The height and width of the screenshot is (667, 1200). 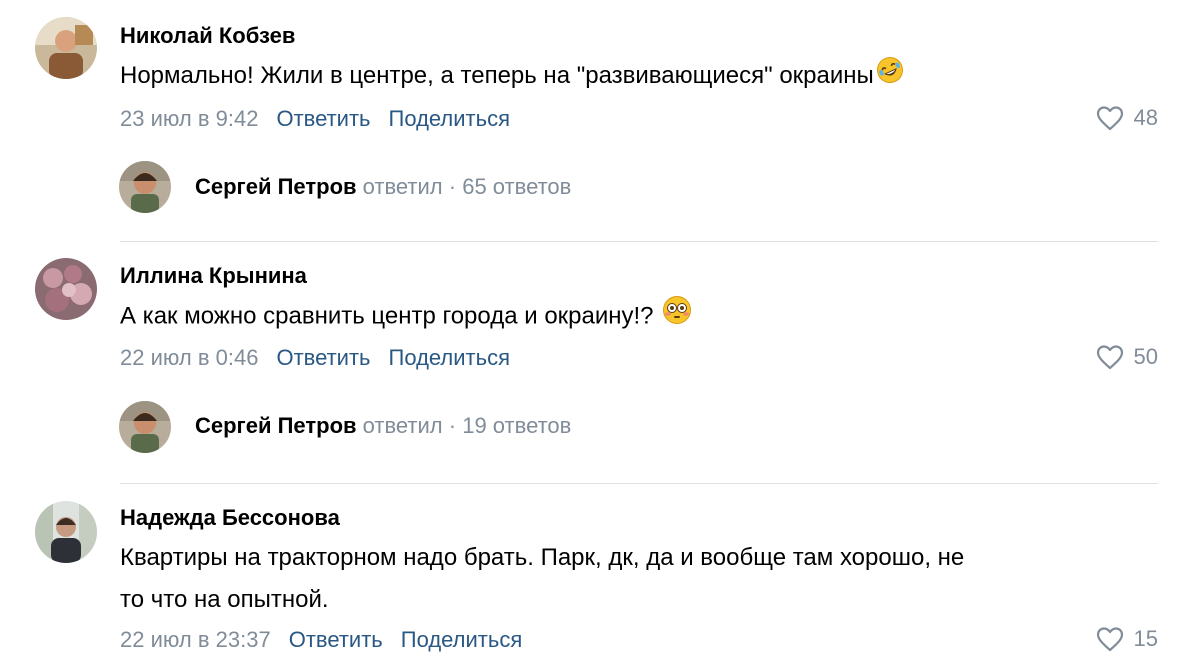 I want to click on comment-meta: 22 июл в 0:46 Ответить Поделиться, so click(x=315, y=358).